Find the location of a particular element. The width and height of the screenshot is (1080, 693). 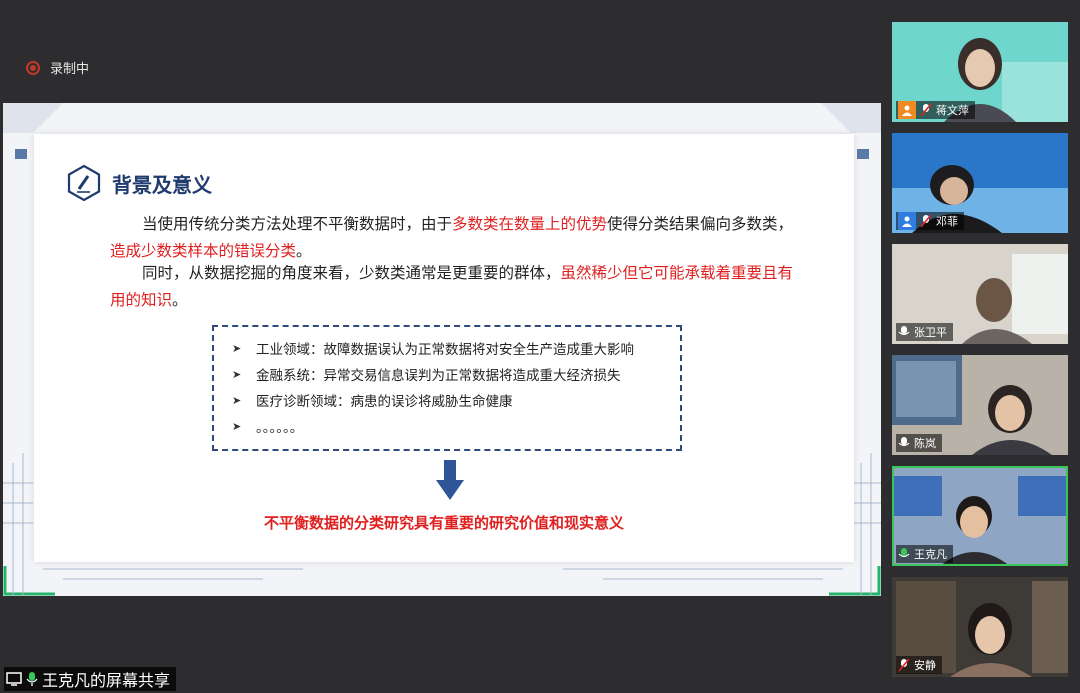

list-item: ➤ 。。。。。。 is located at coordinates (456, 426).